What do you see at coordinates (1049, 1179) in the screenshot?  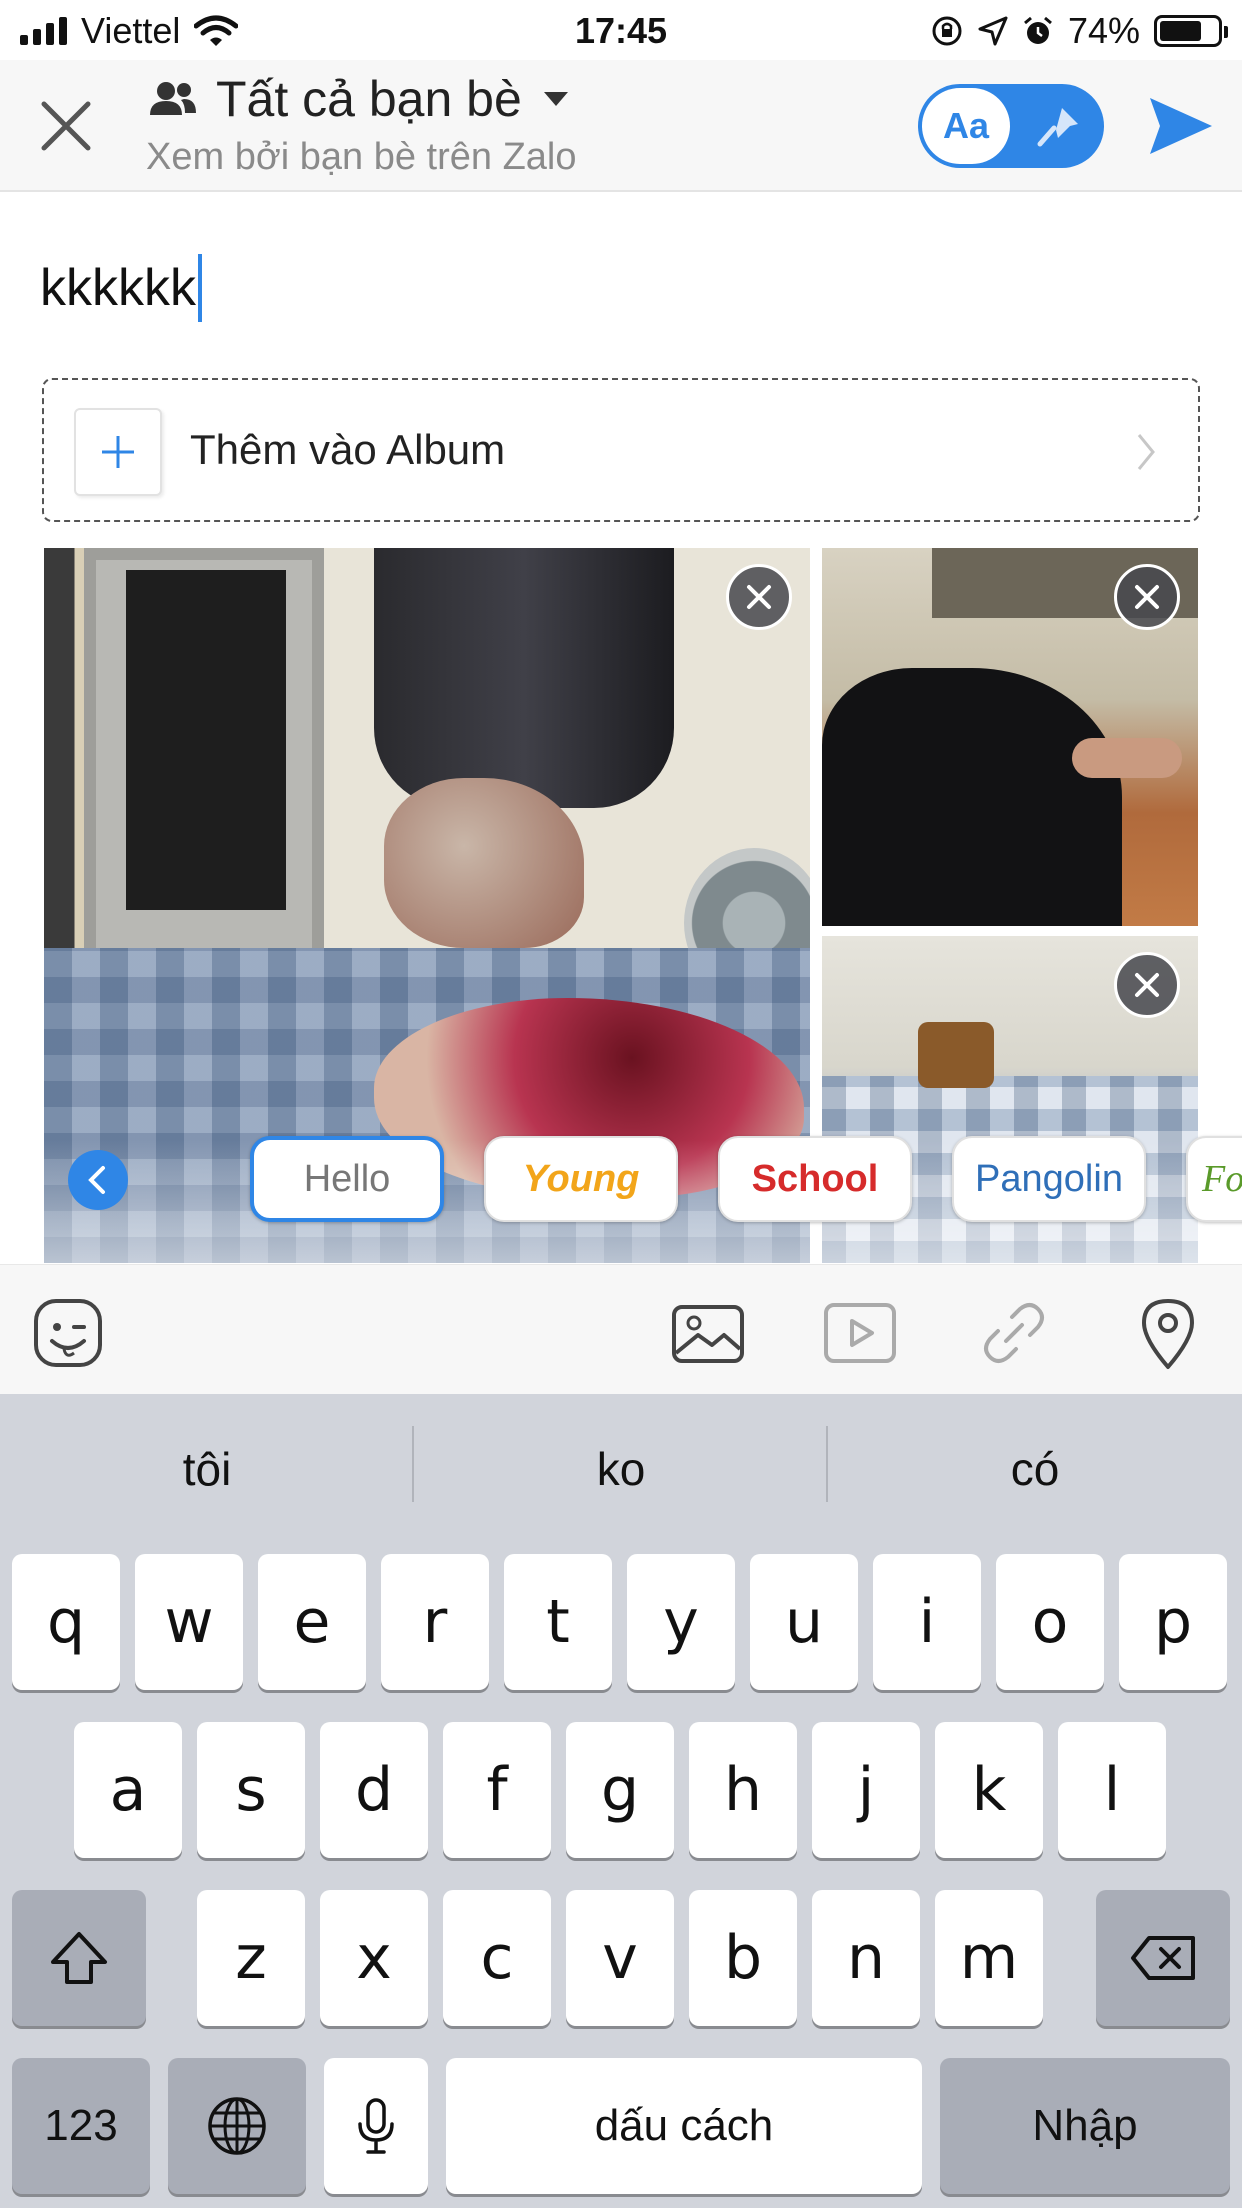 I see `font-chip-pangolin: Pangolin` at bounding box center [1049, 1179].